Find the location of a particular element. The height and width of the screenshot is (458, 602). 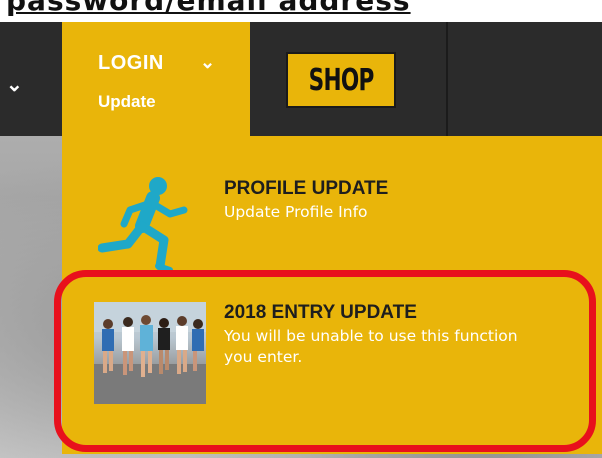

entry-update-title: 2018 ENTRY UPDATE is located at coordinates (320, 312).